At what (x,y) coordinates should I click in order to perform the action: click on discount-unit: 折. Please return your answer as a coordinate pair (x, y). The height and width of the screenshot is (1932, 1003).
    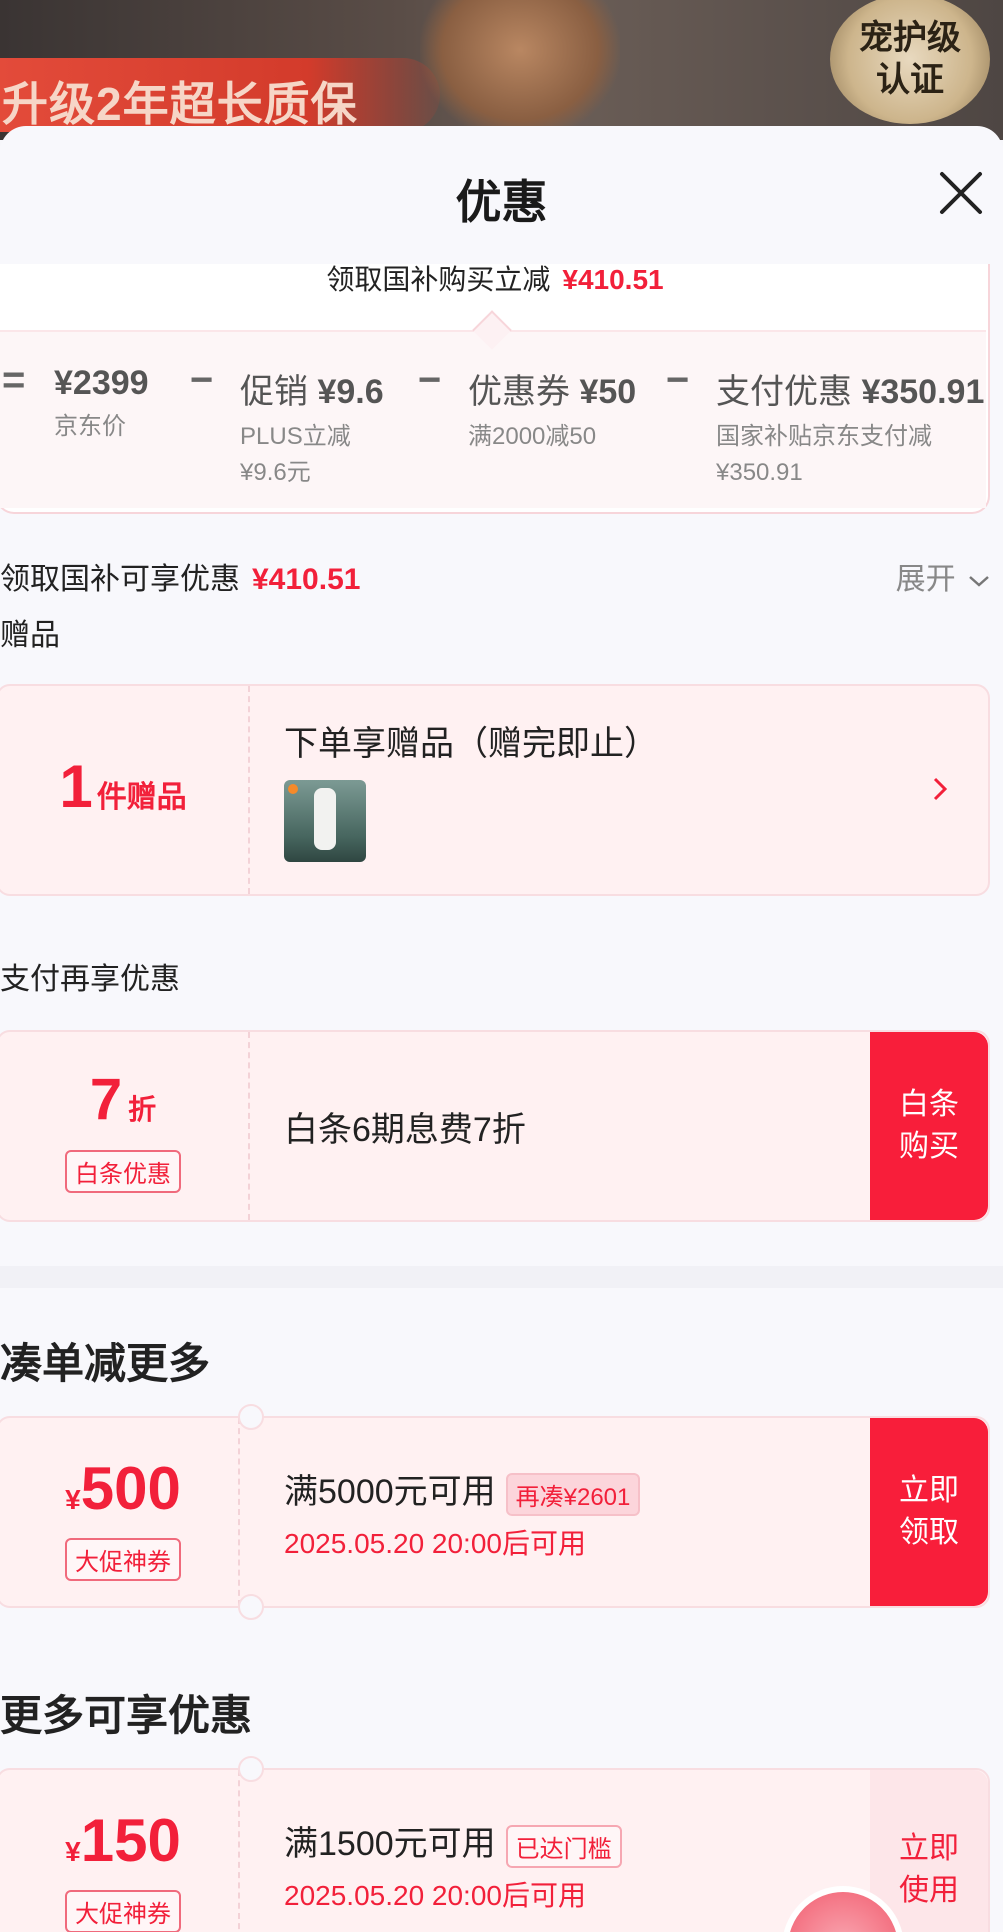
    Looking at the image, I should click on (142, 1109).